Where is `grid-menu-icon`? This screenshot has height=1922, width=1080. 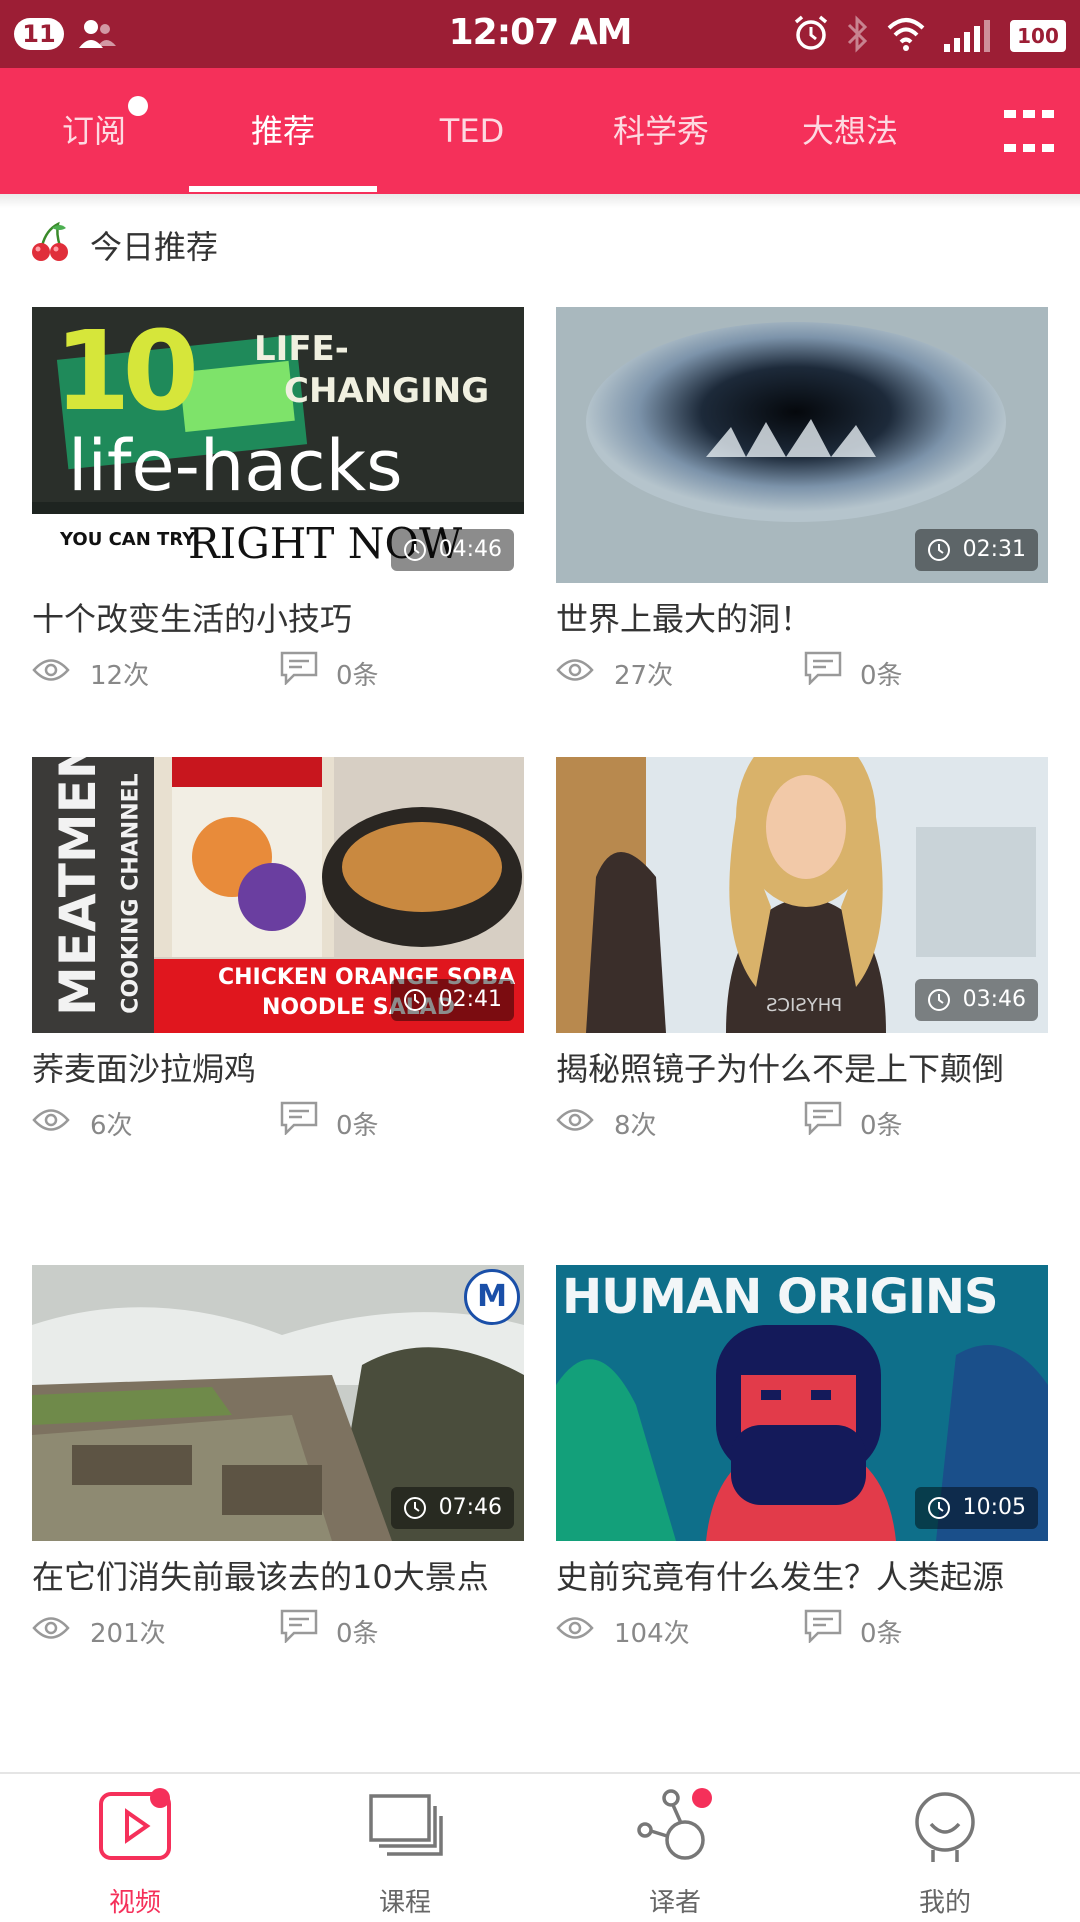
grid-menu-icon is located at coordinates (1029, 131).